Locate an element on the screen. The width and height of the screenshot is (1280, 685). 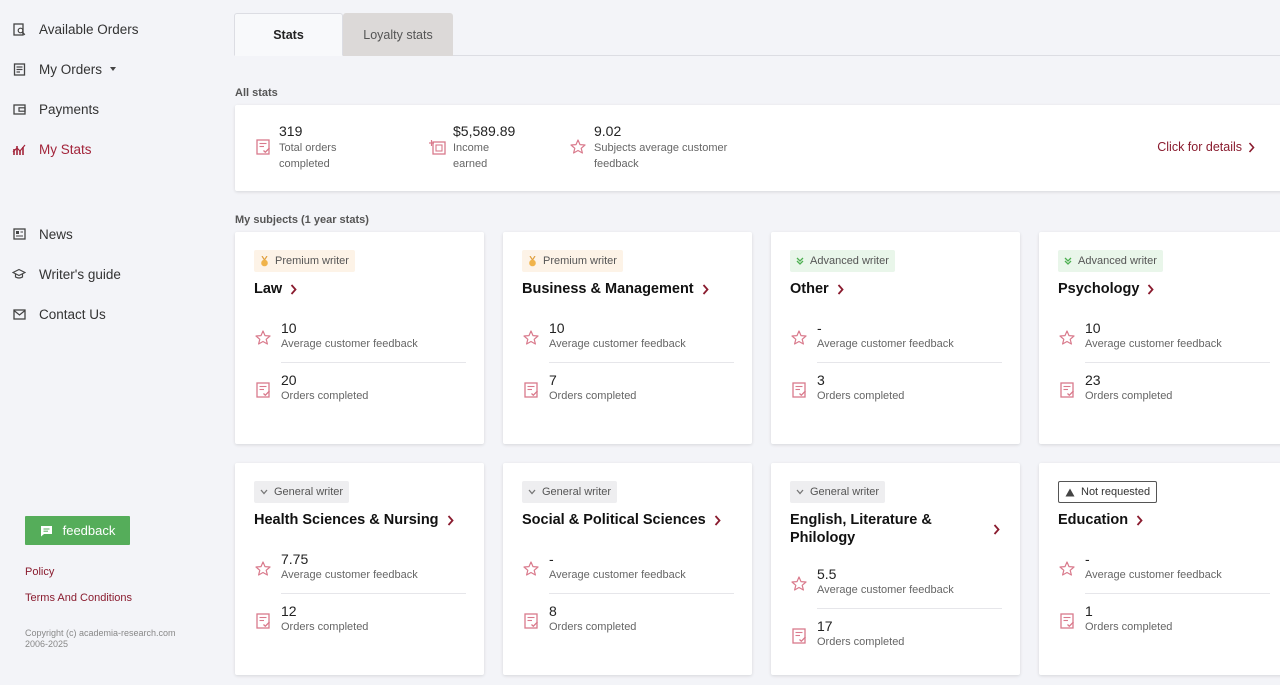
tab-stats: Stats is located at coordinates (288, 34).